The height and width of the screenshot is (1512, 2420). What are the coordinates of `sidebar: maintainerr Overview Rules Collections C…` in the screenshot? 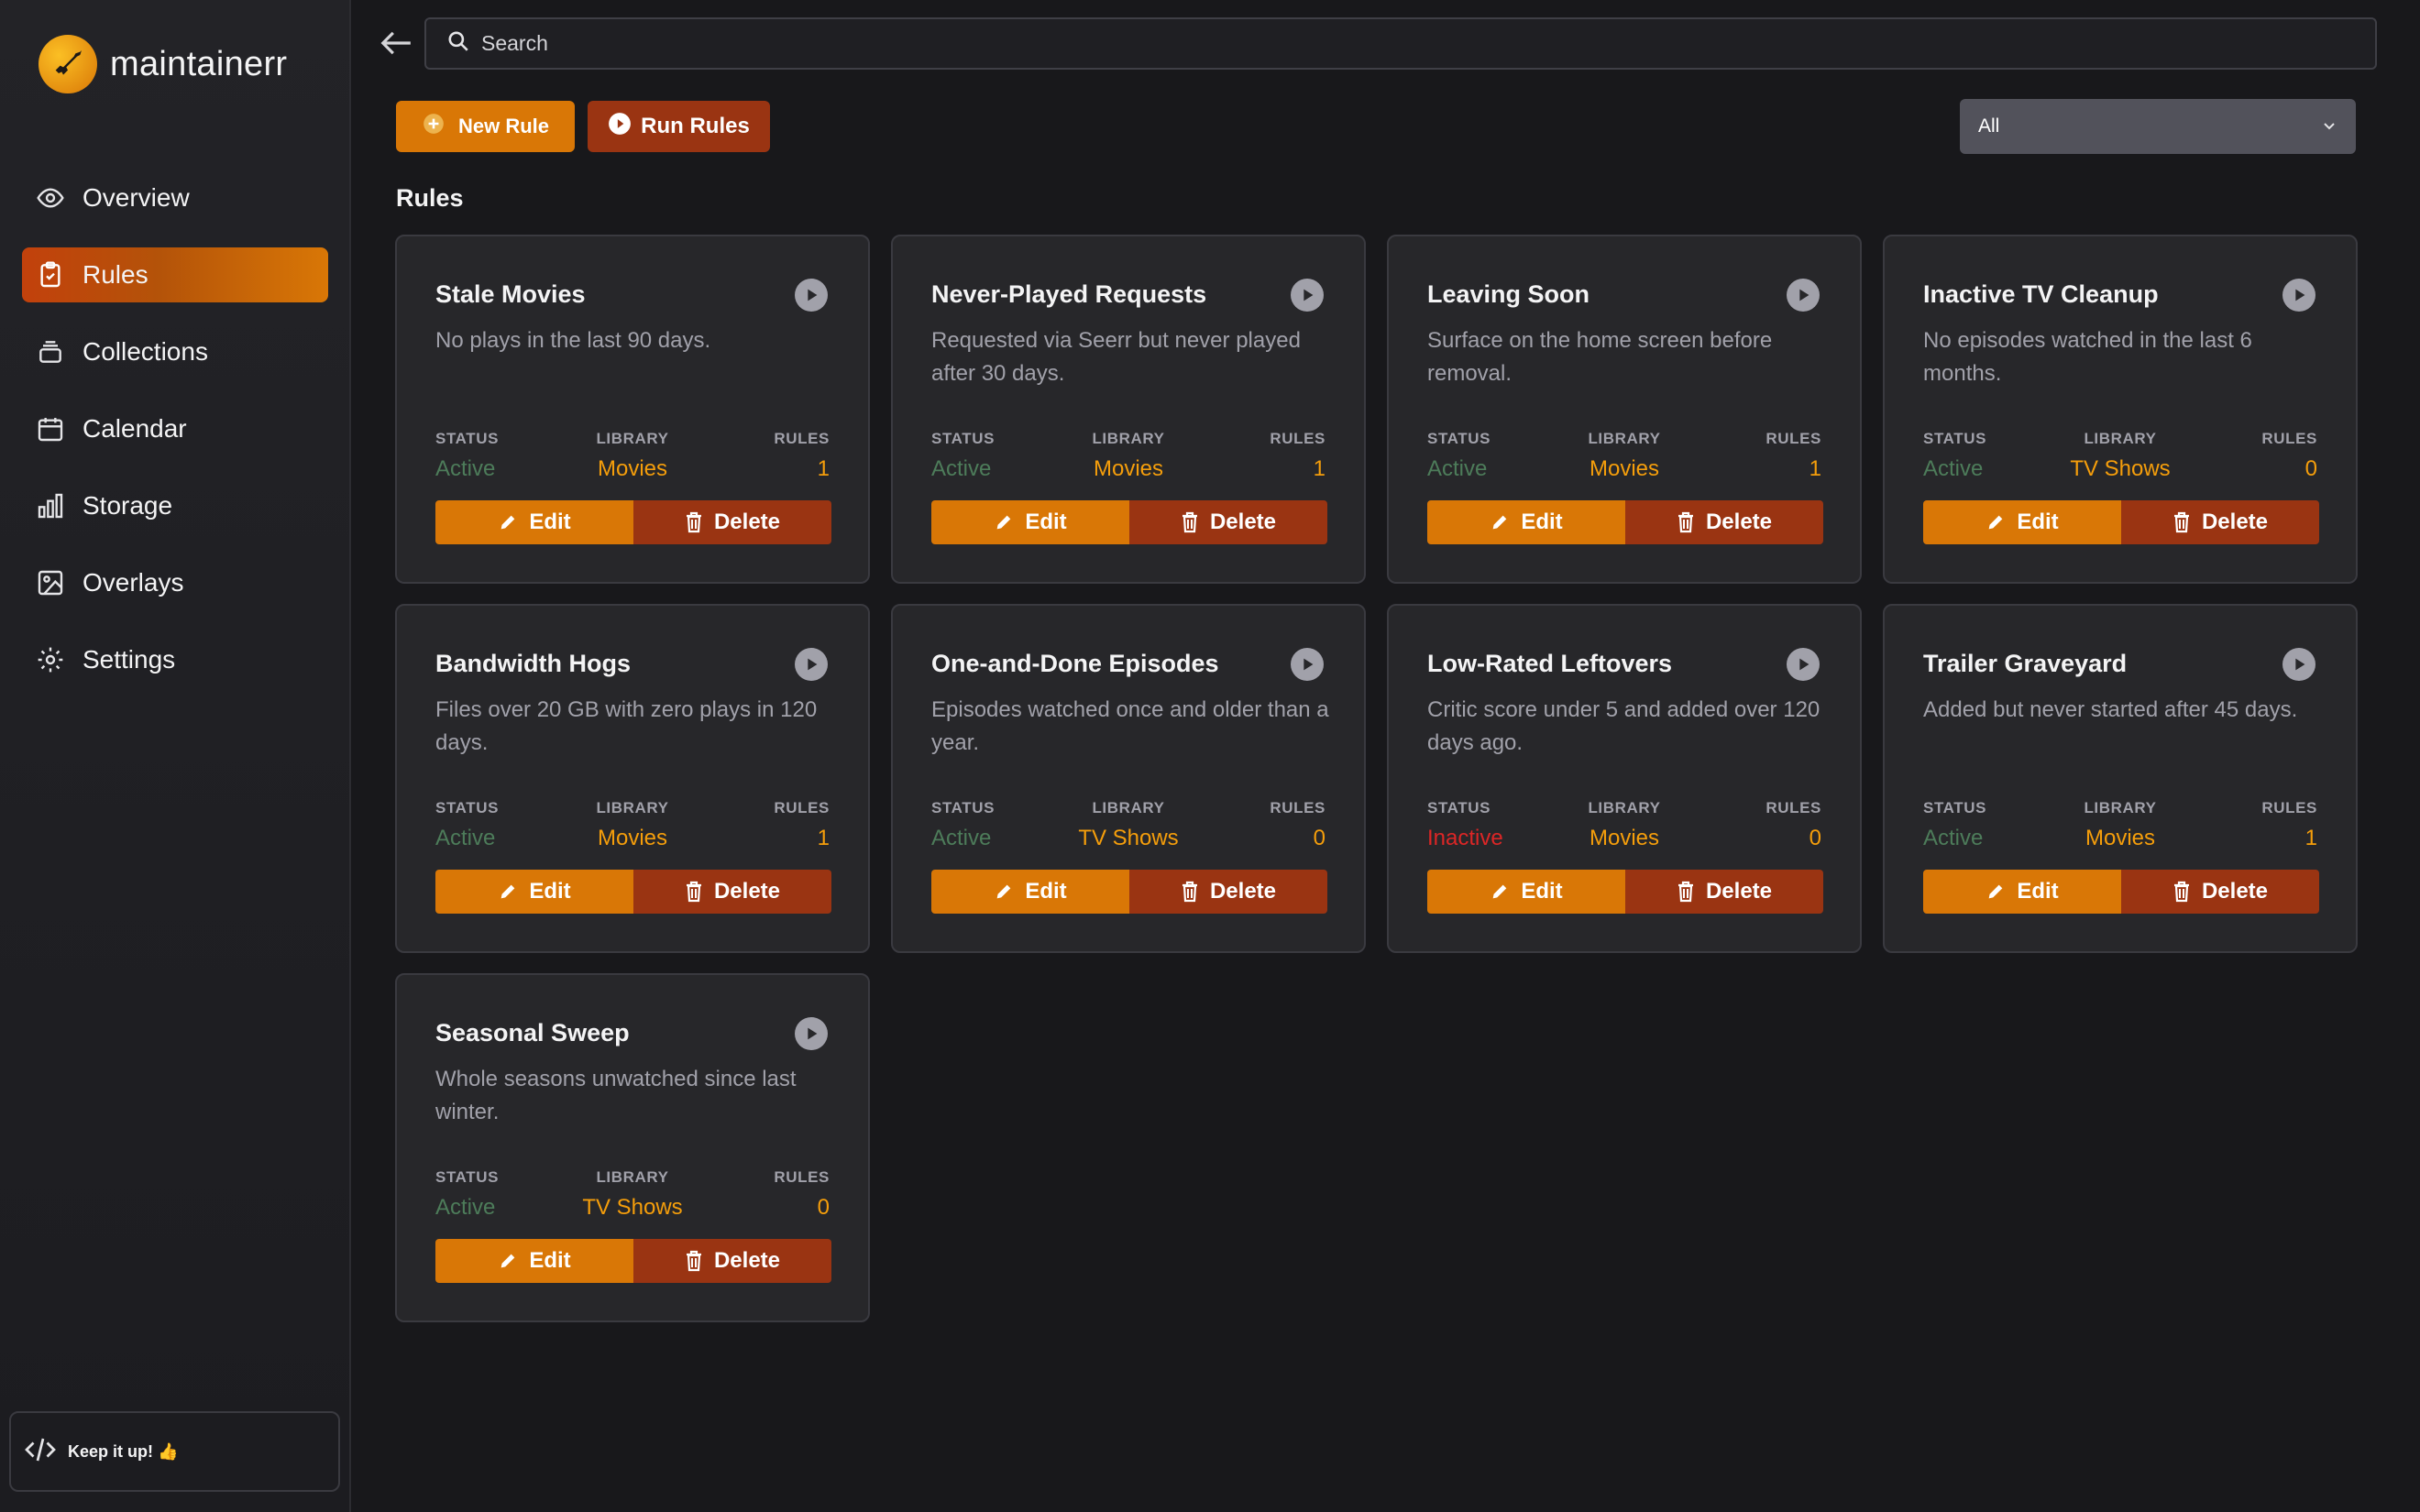 It's located at (175, 756).